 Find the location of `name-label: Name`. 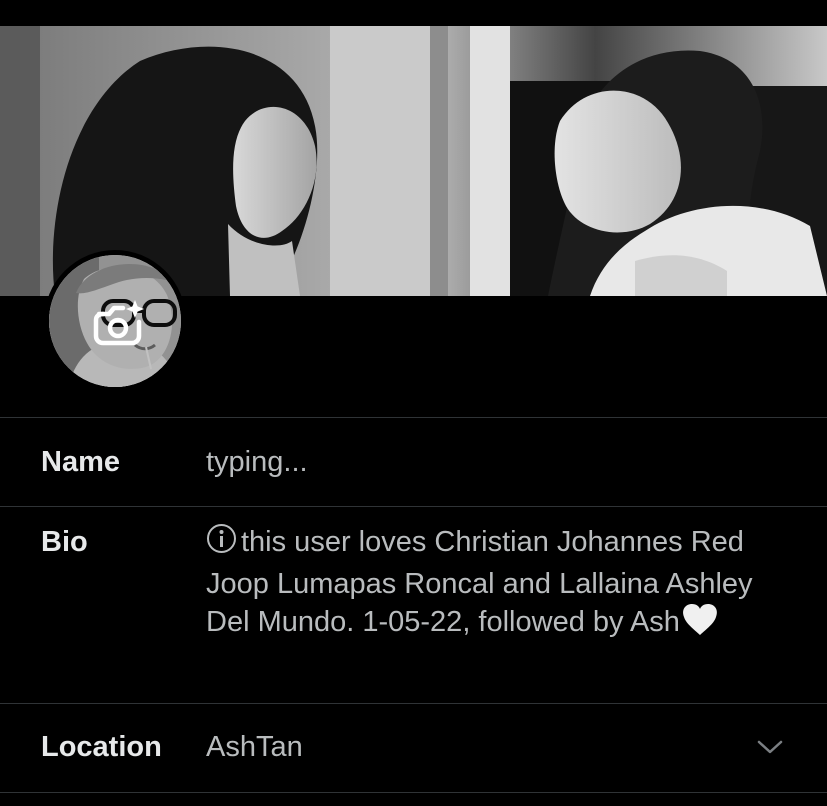

name-label: Name is located at coordinates (80, 462).